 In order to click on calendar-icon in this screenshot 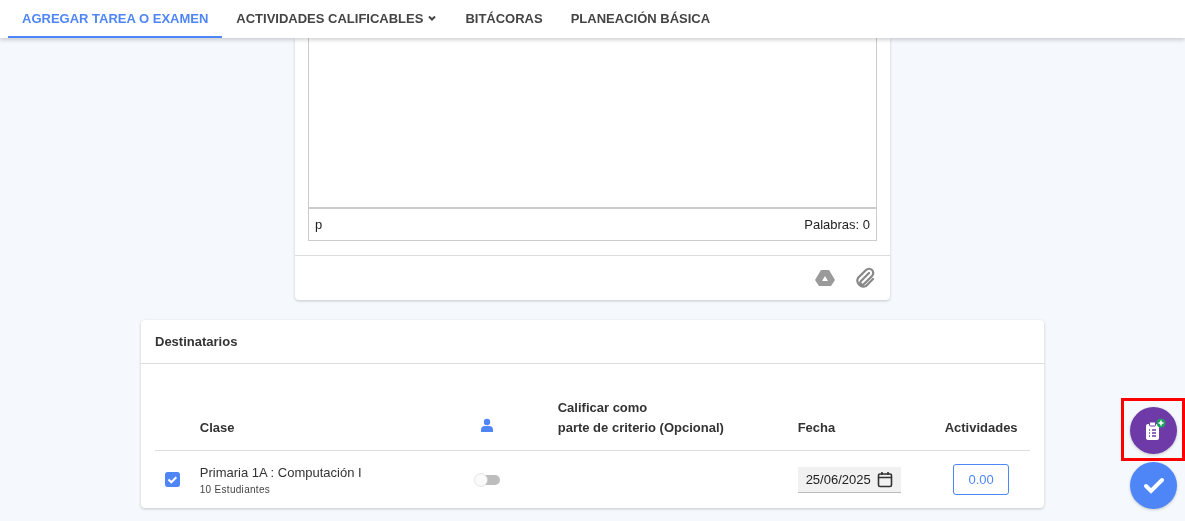, I will do `click(884, 479)`.